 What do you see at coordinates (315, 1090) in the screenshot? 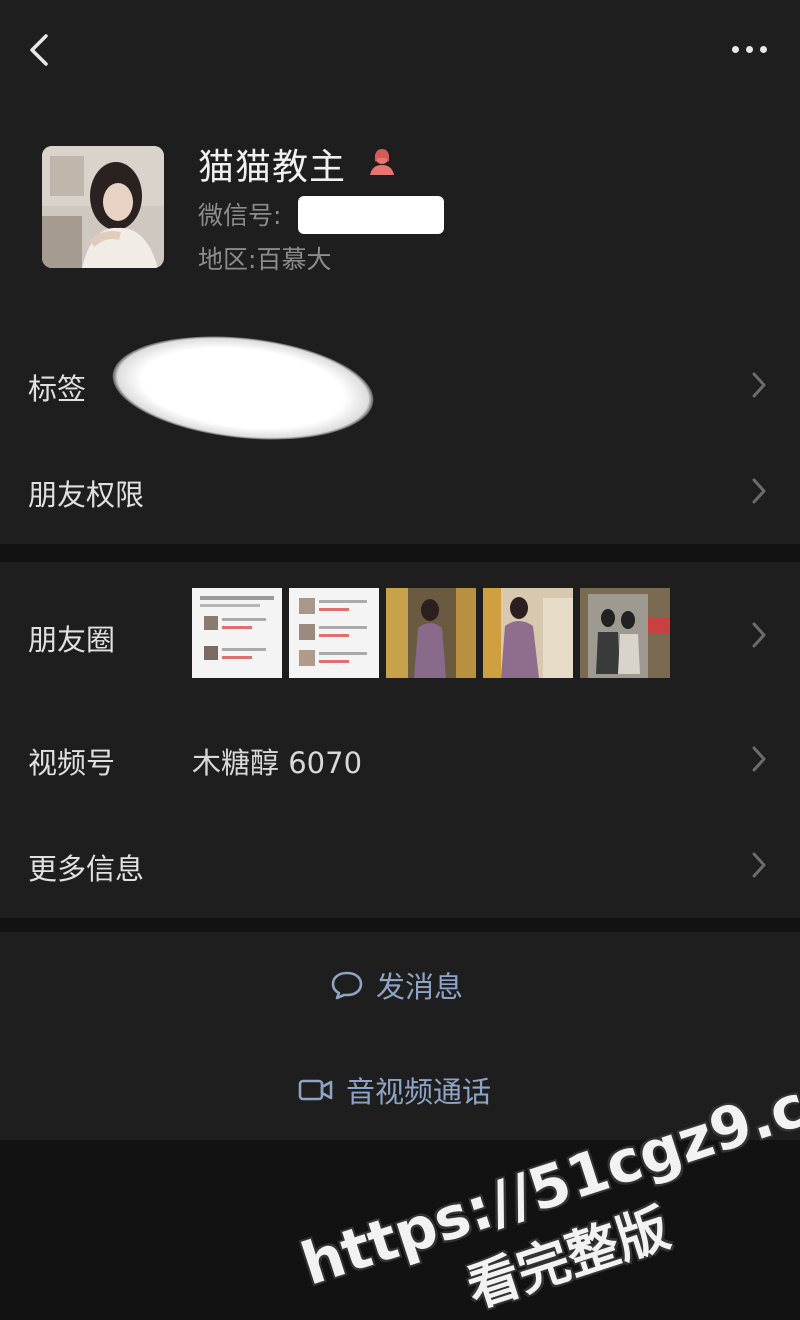
I see `video-camera-icon` at bounding box center [315, 1090].